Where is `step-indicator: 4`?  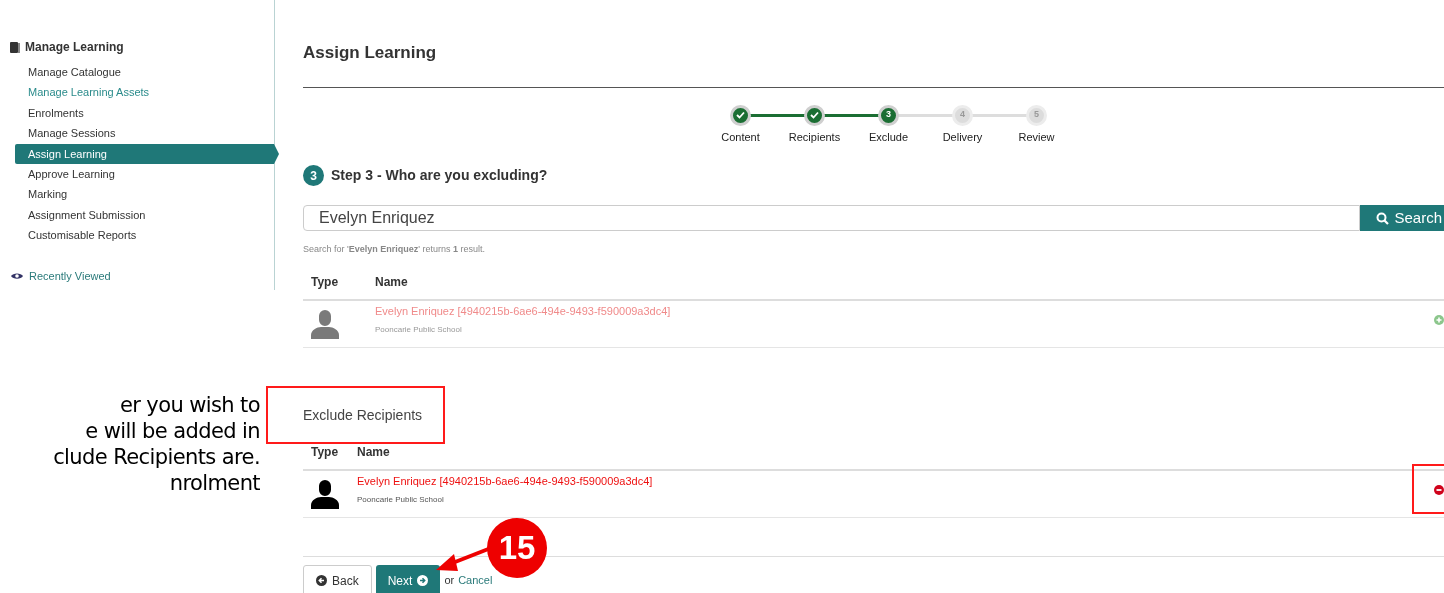 step-indicator: 4 is located at coordinates (962, 115).